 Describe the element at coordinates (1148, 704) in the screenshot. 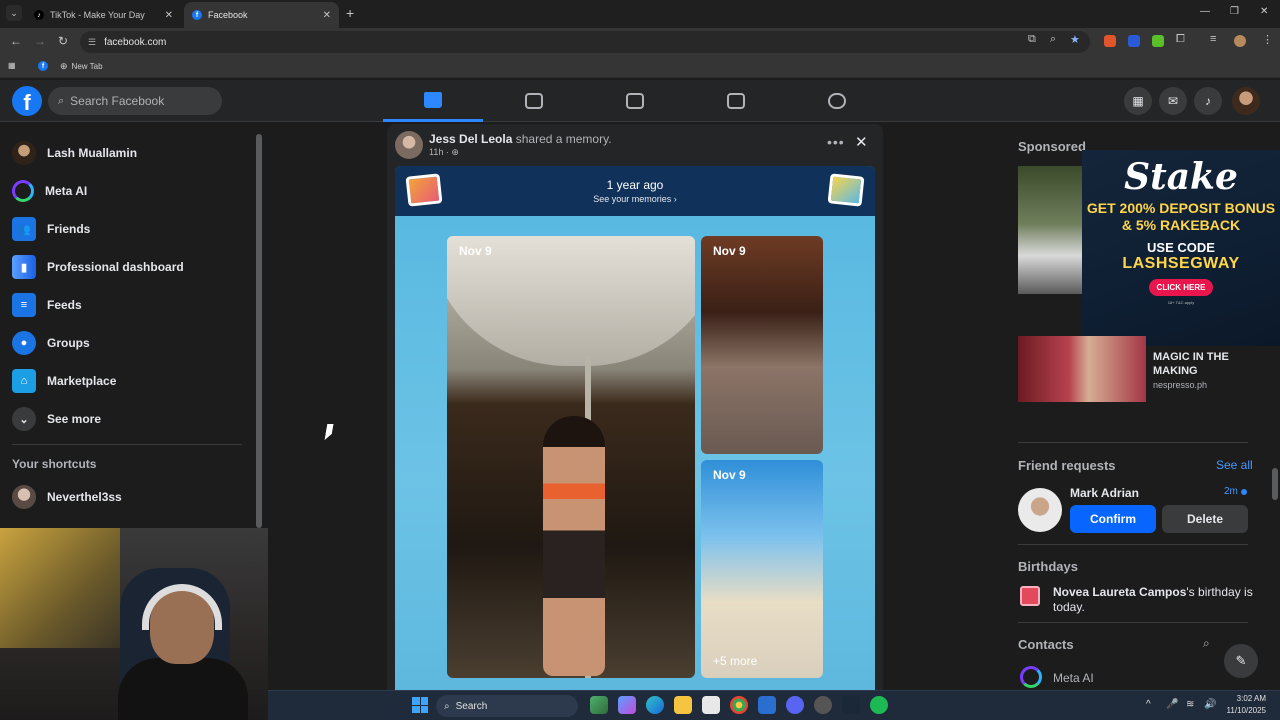

I see `chevron-up-icon: ^` at that location.